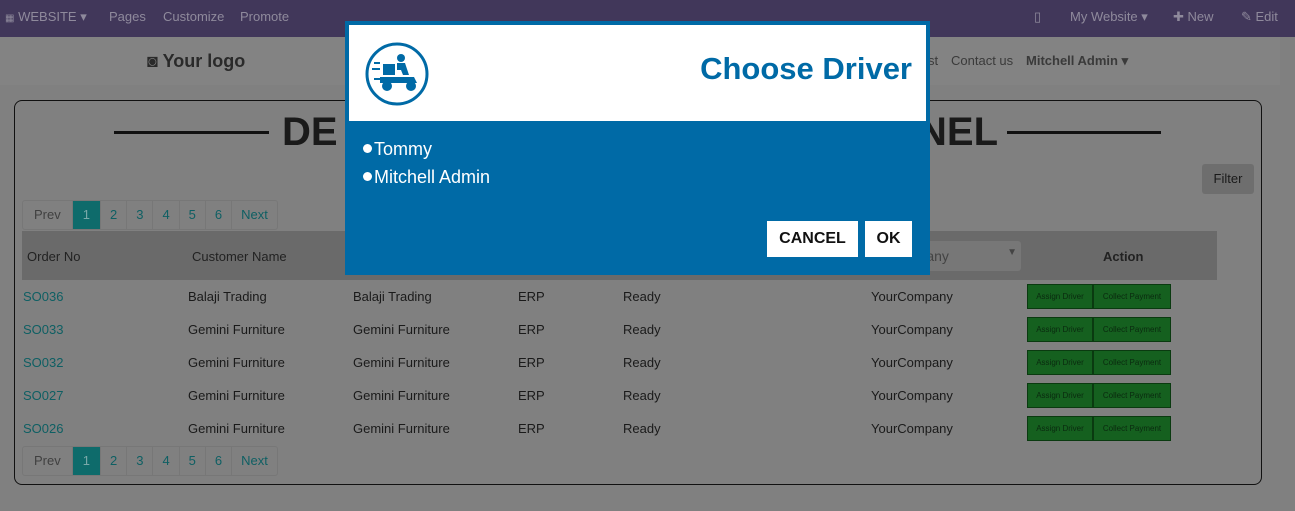  I want to click on title-rule-left, so click(191, 132).